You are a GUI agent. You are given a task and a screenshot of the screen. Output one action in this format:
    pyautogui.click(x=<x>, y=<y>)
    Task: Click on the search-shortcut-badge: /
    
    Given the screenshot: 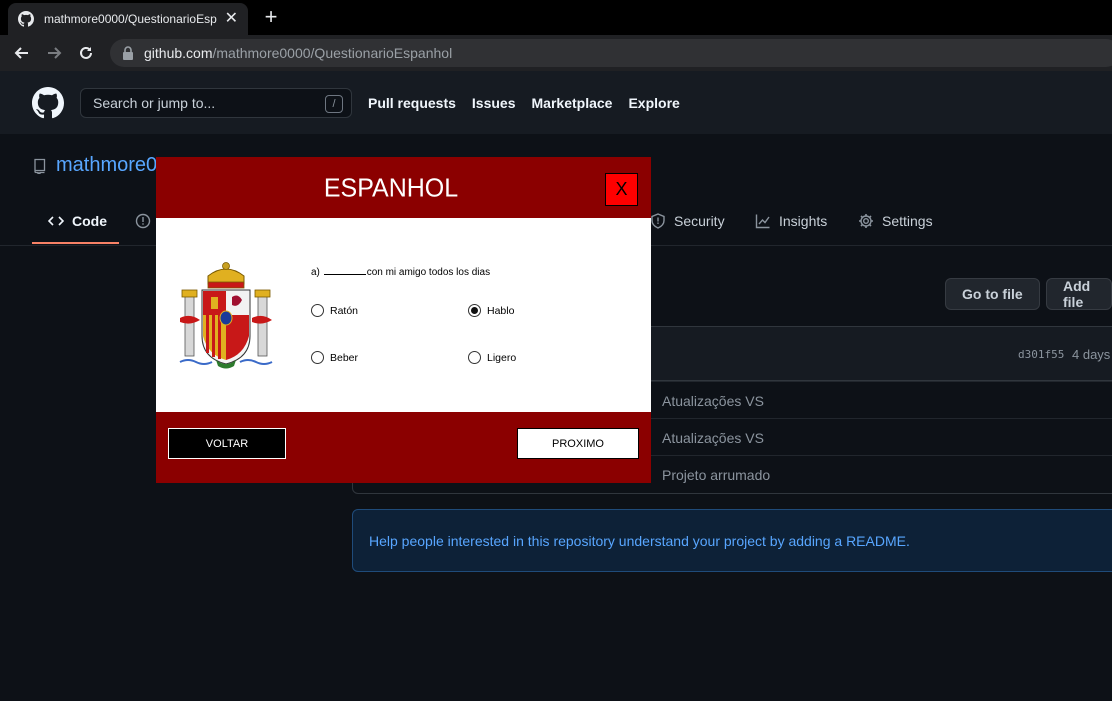 What is the action you would take?
    pyautogui.click(x=334, y=104)
    